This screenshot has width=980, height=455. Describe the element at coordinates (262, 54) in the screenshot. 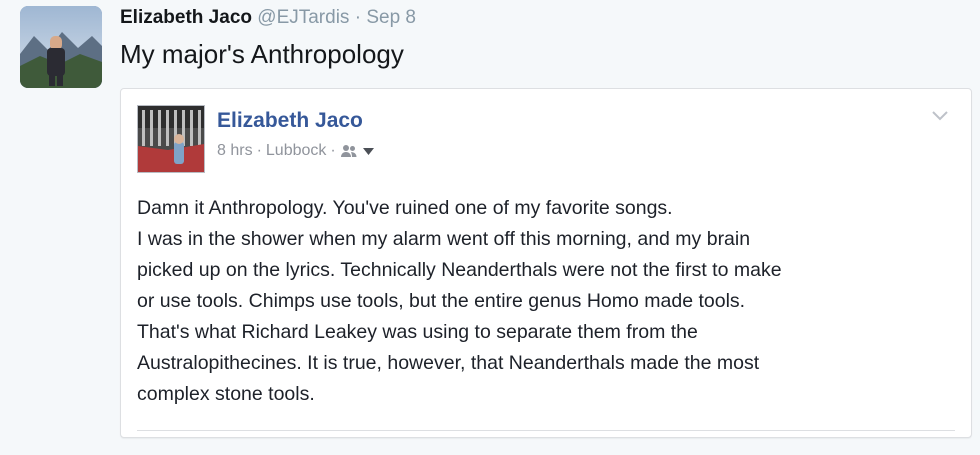

I see `tweet-text: My major's Anthropology` at that location.